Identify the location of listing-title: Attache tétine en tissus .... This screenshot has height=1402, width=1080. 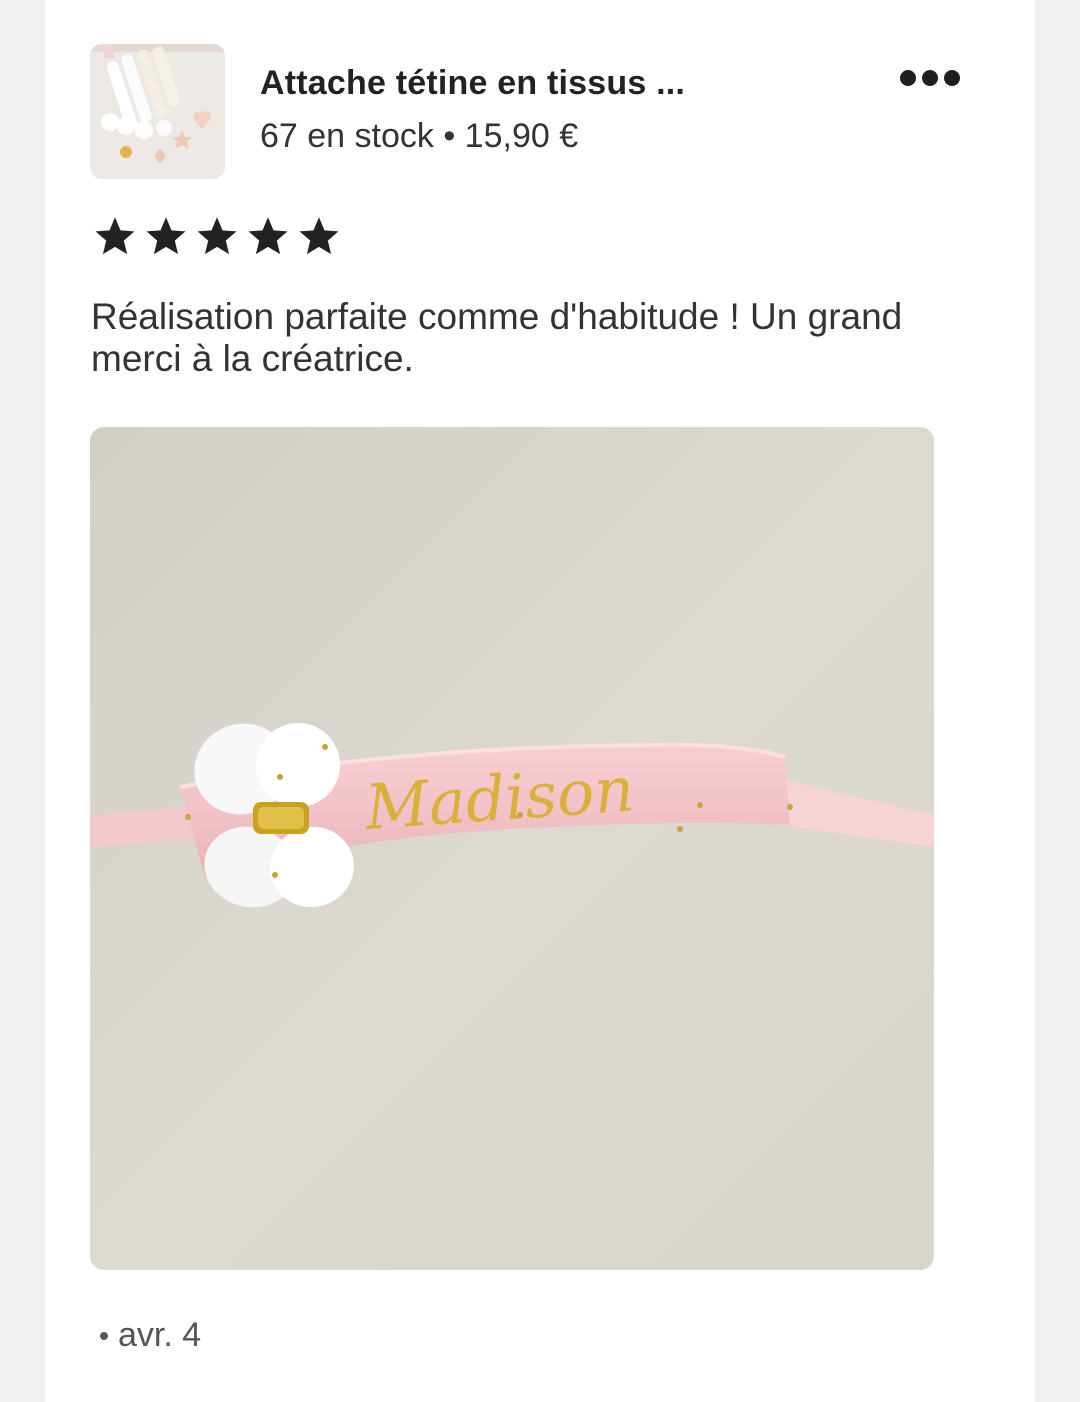
(520, 83).